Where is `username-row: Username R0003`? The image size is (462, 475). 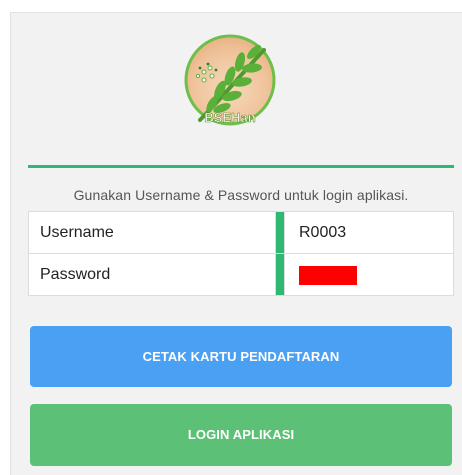
username-row: Username R0003 is located at coordinates (241, 232).